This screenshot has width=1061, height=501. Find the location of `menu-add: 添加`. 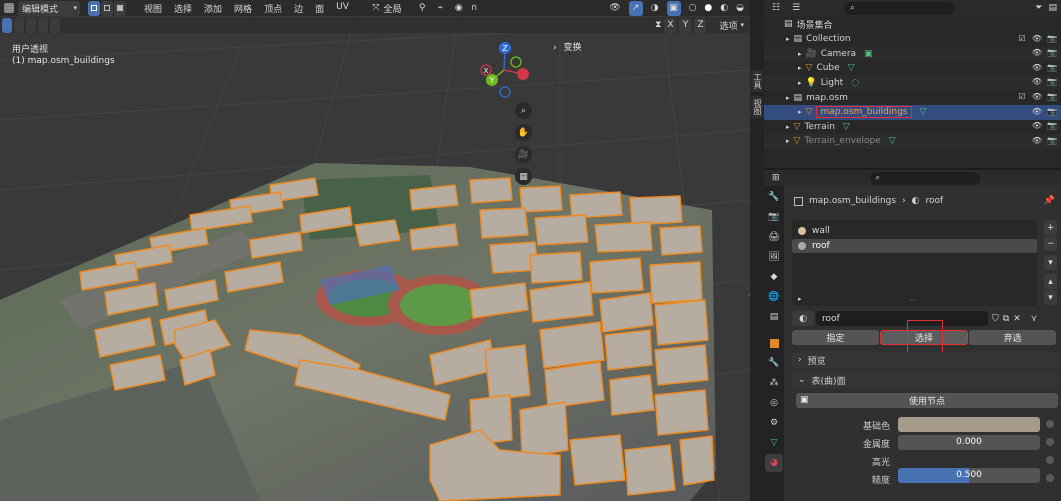

menu-add: 添加 is located at coordinates (213, 8).